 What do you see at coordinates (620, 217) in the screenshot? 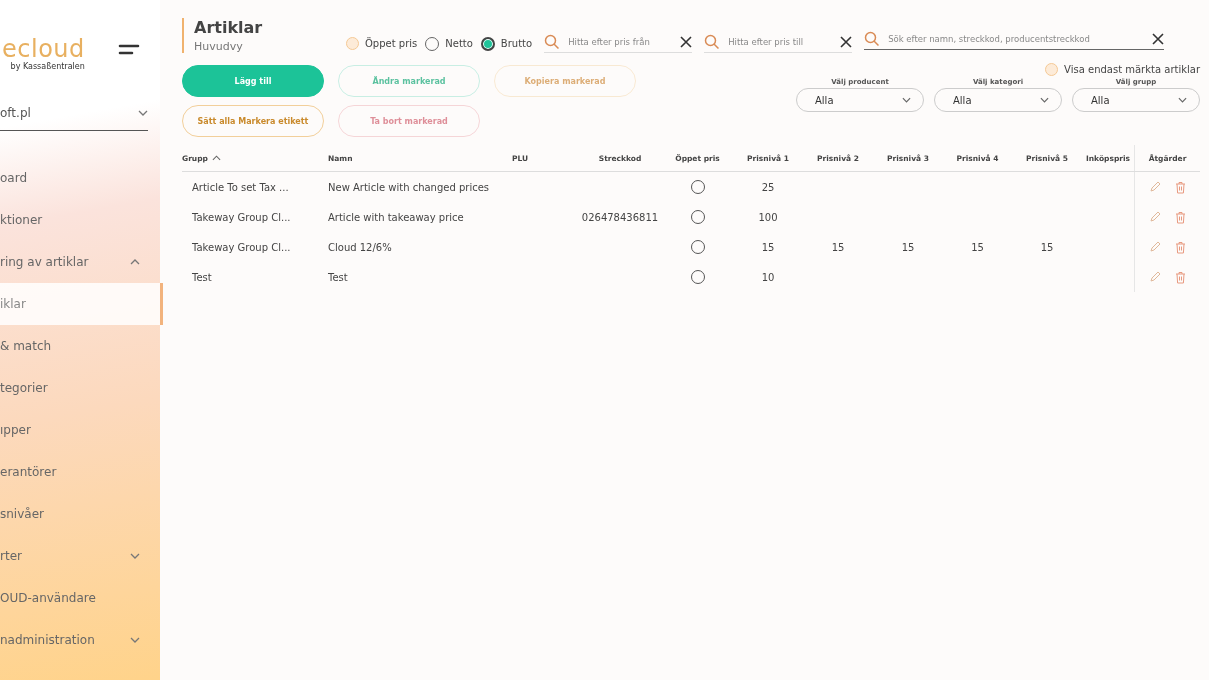
I see `table-cell: 026478436811` at bounding box center [620, 217].